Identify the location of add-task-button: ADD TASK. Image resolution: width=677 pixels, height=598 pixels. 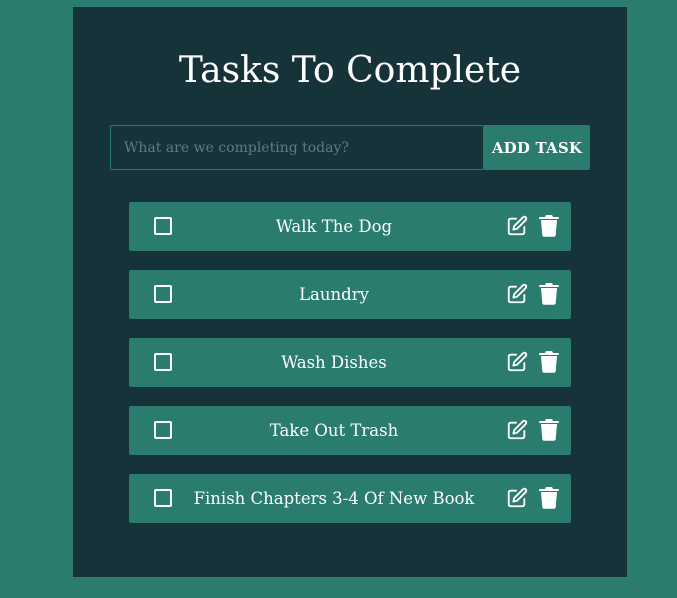
(537, 147).